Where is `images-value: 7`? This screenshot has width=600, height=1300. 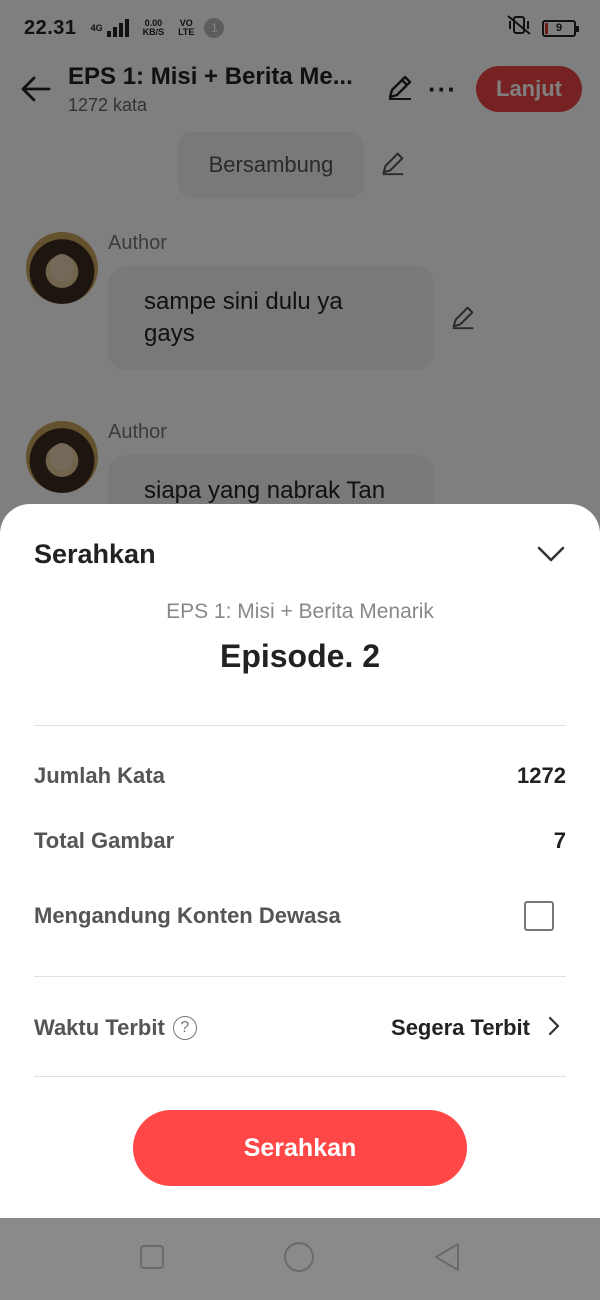
images-value: 7 is located at coordinates (559, 840).